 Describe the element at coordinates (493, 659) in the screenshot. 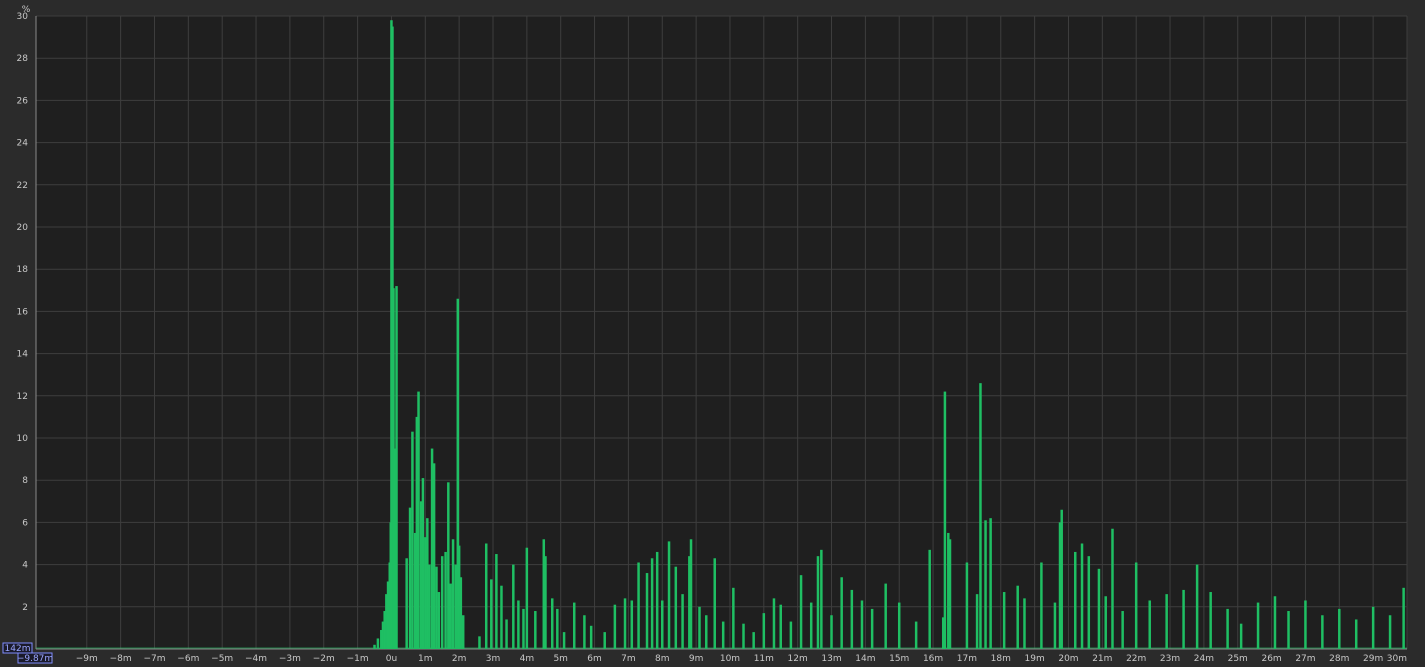

I see `x-tick-label: 3m` at that location.